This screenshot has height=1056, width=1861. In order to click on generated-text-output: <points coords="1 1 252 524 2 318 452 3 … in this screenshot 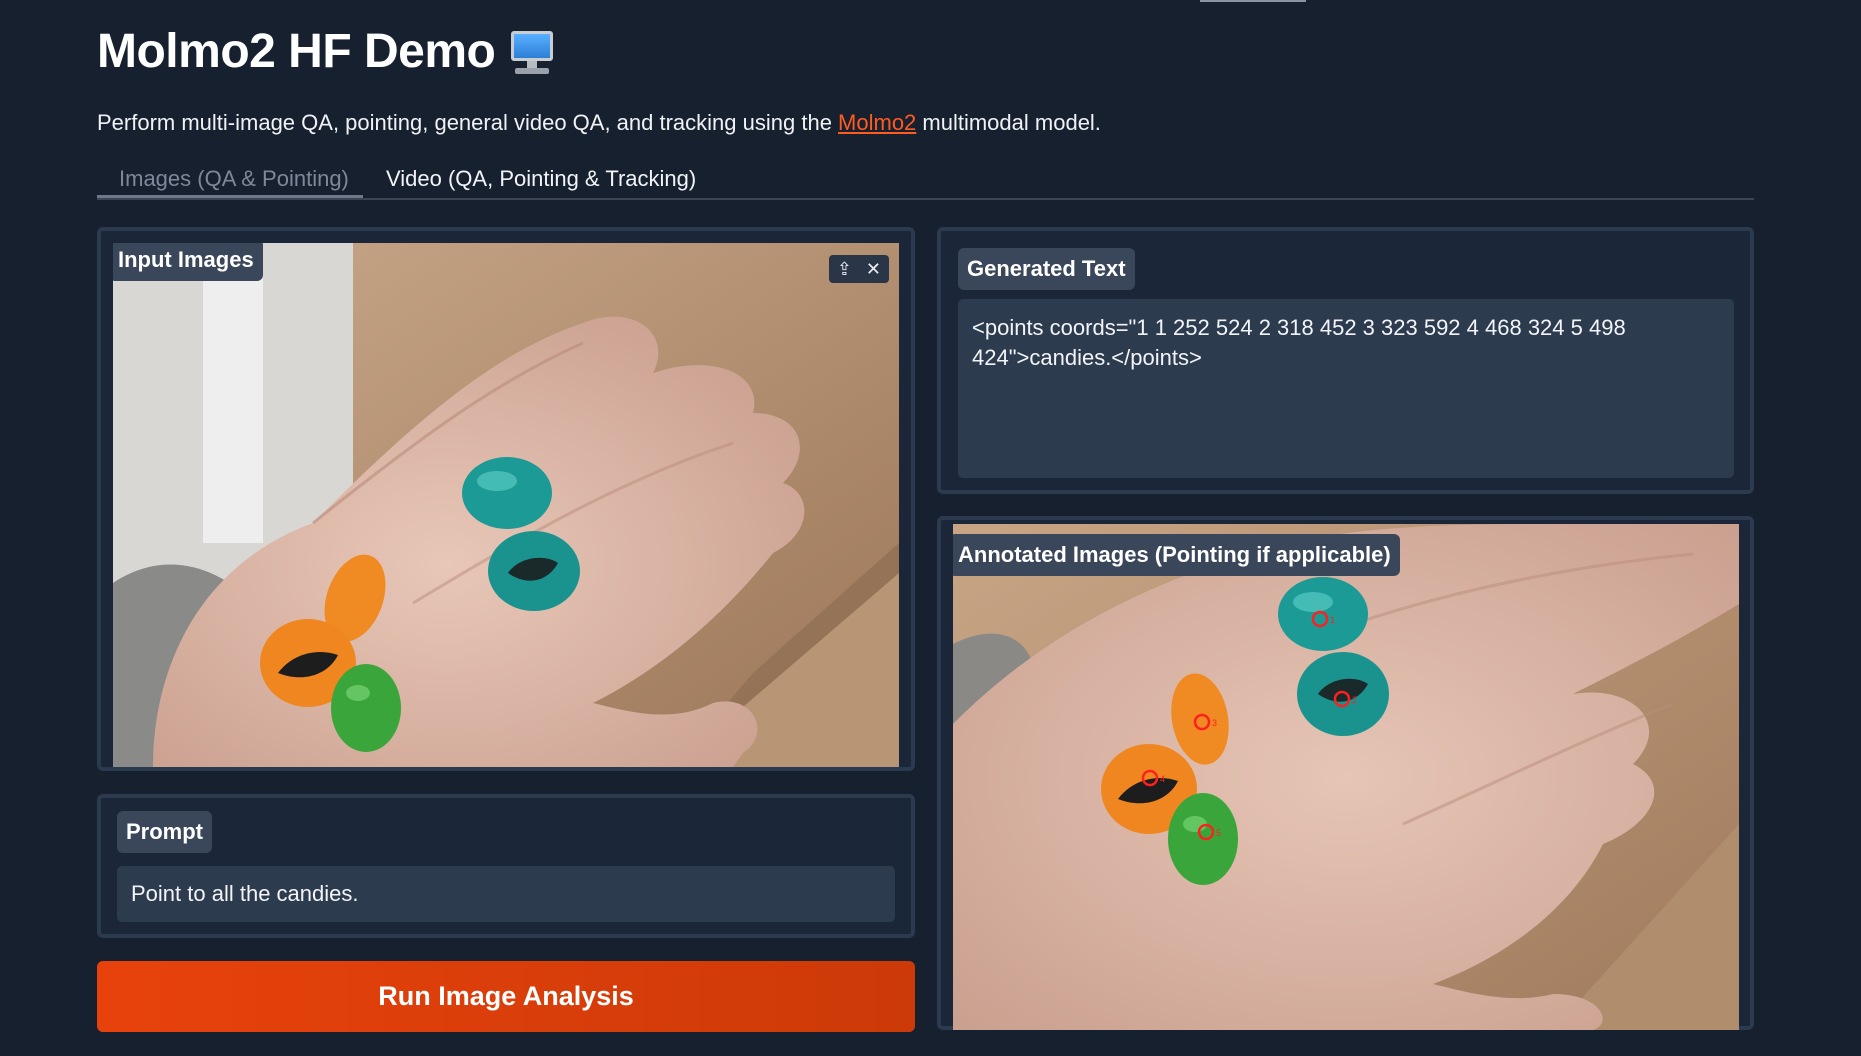, I will do `click(1346, 388)`.